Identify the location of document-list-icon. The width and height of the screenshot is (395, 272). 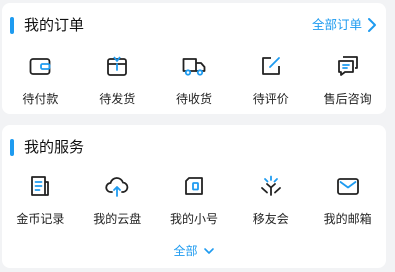
(40, 186).